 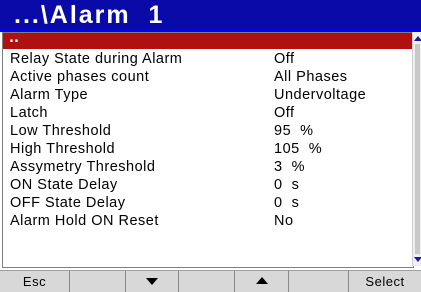 I want to click on esc-button: Esc, so click(x=35, y=281).